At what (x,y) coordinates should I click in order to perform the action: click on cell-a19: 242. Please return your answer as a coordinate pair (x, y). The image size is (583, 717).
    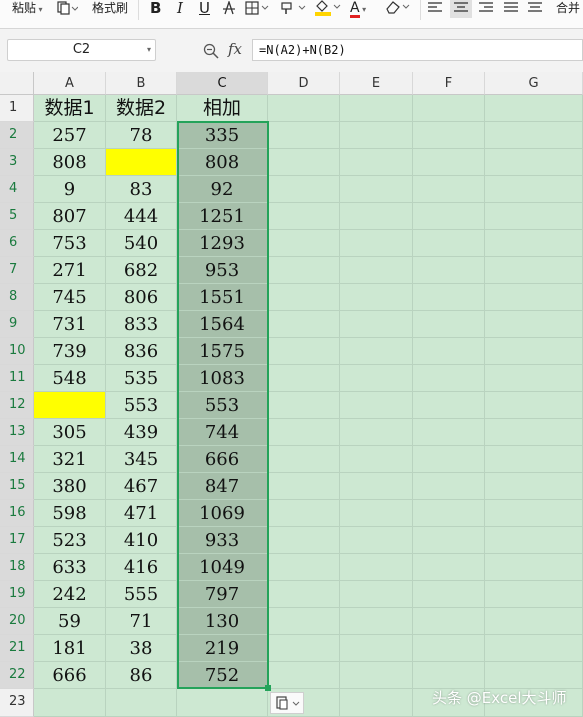
    Looking at the image, I should click on (70, 594).